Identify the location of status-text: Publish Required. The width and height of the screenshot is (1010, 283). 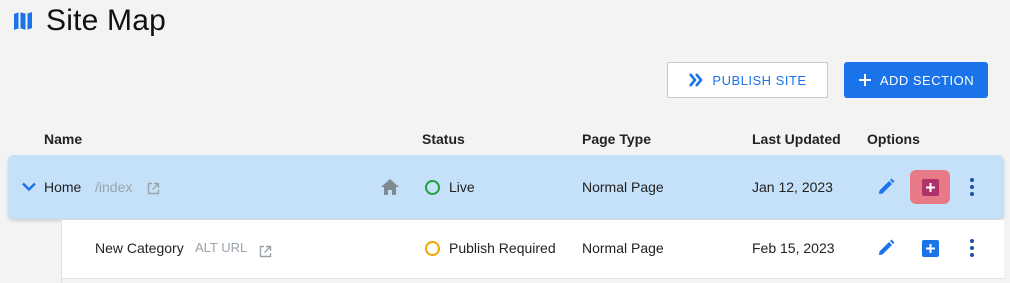
(502, 248).